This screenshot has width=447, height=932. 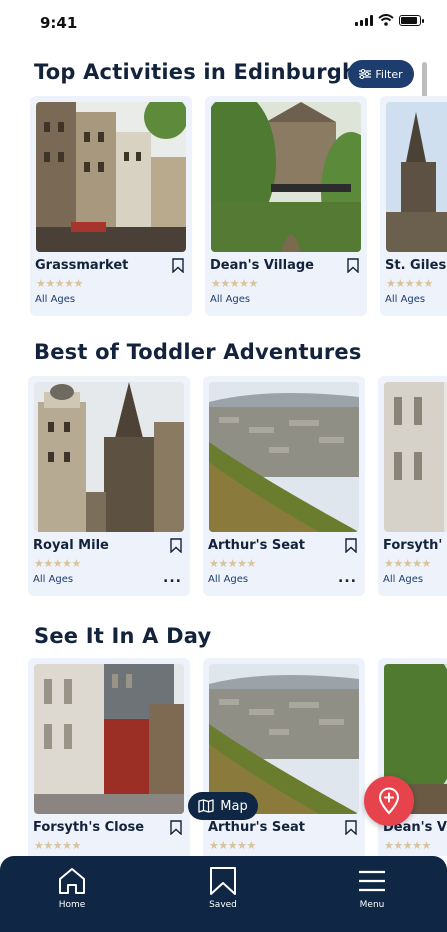 What do you see at coordinates (206, 806) in the screenshot?
I see `map-icon` at bounding box center [206, 806].